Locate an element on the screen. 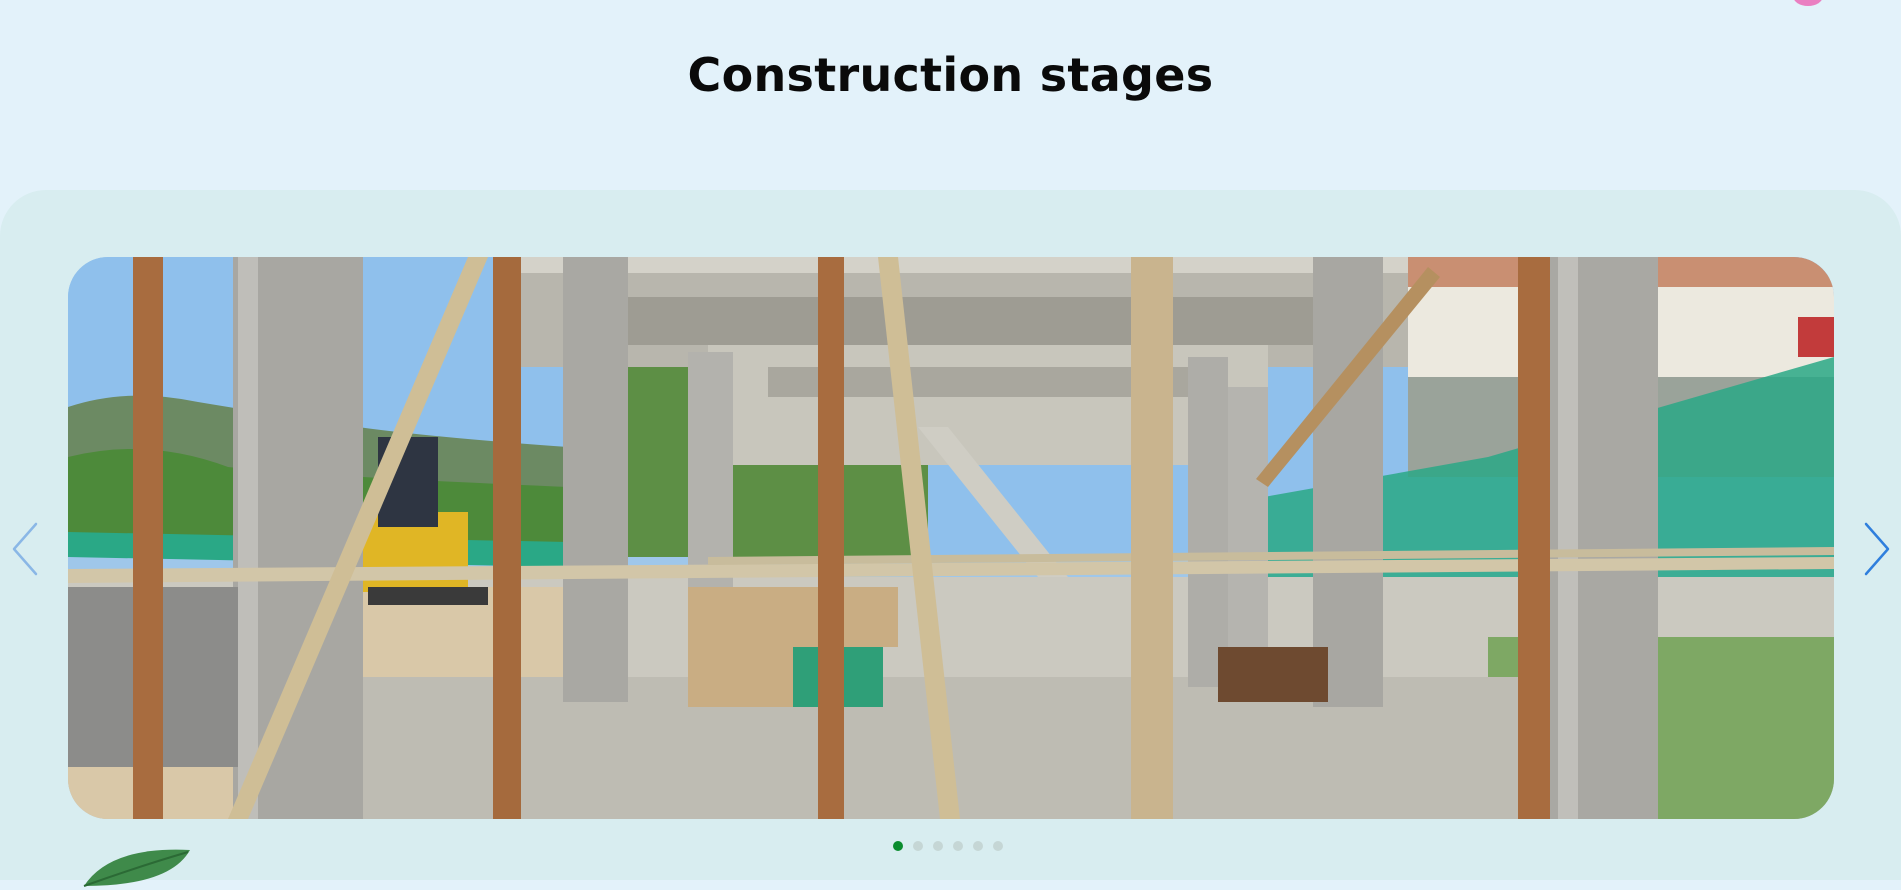 The height and width of the screenshot is (890, 1901). leaf-icon is located at coordinates (136, 868).